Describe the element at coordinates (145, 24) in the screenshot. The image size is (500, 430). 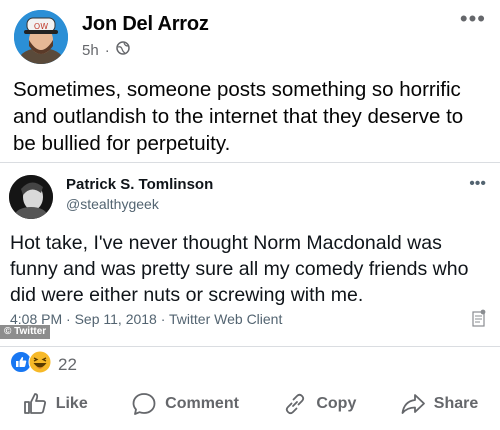
I see `author-name: Jon Del Arroz` at that location.